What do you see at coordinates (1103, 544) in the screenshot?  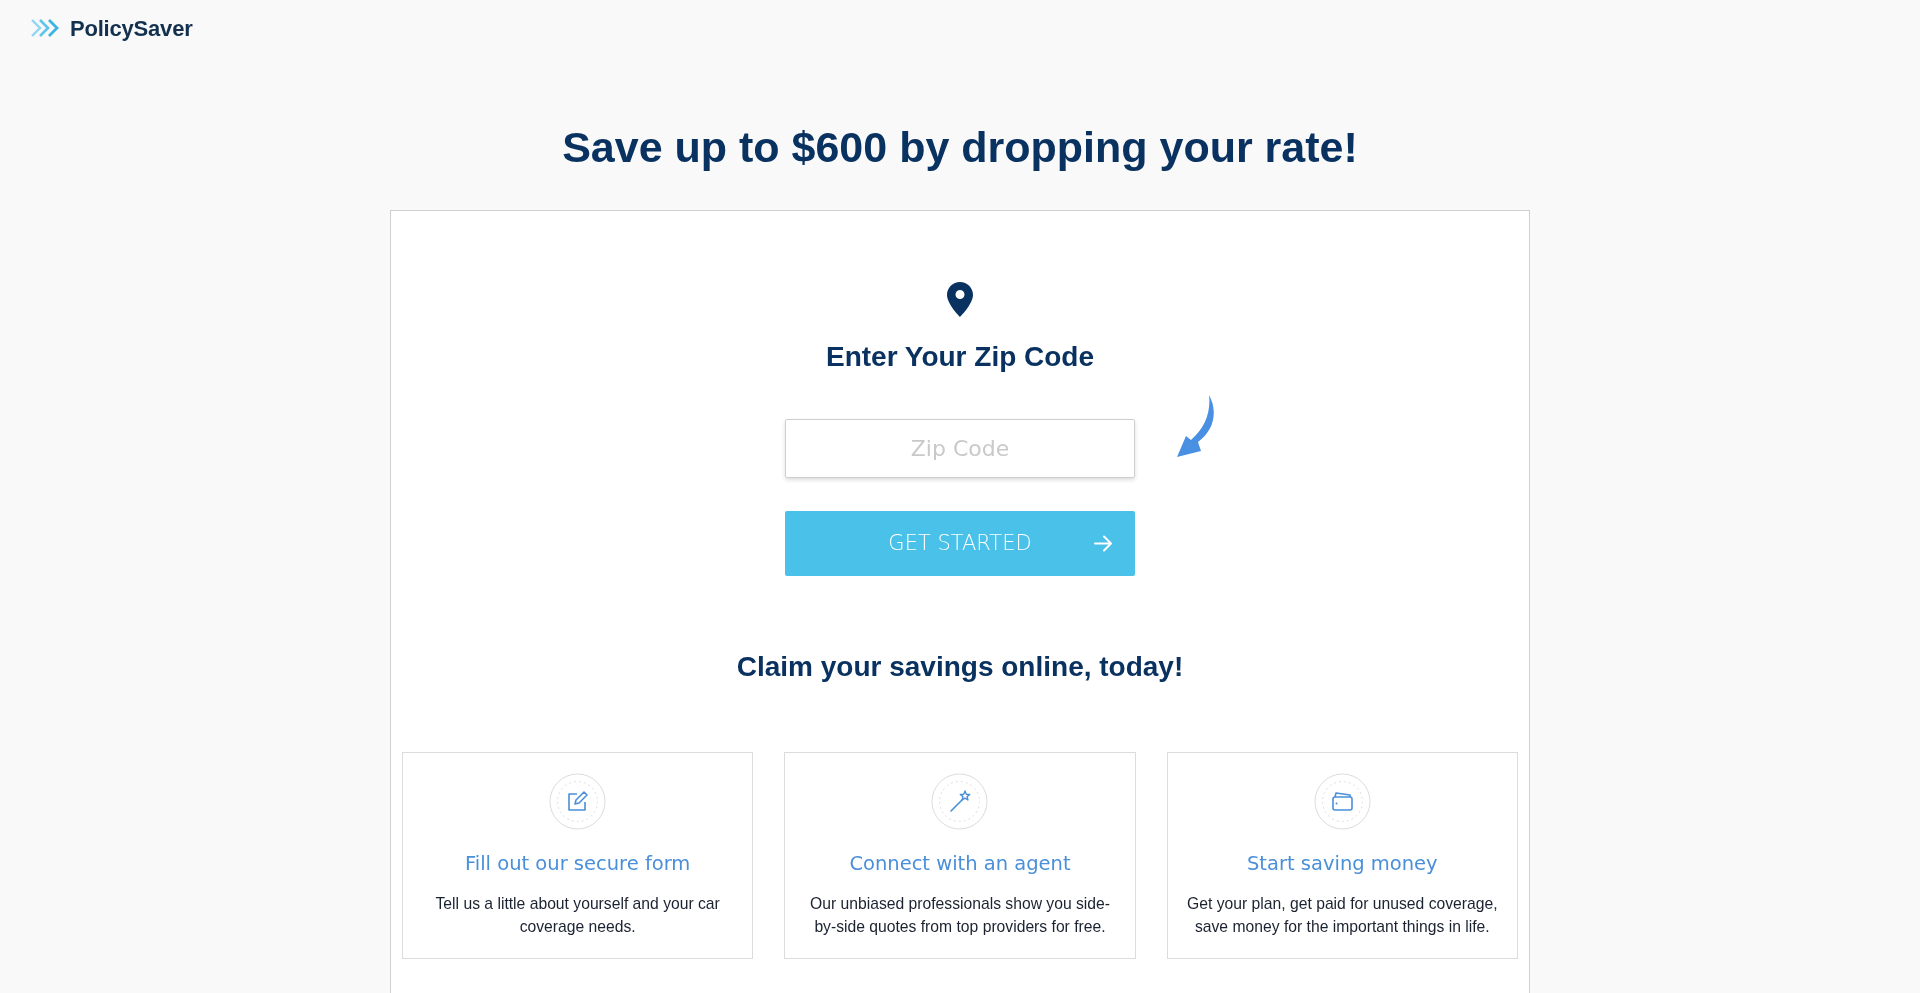 I see `arrow-right-icon` at bounding box center [1103, 544].